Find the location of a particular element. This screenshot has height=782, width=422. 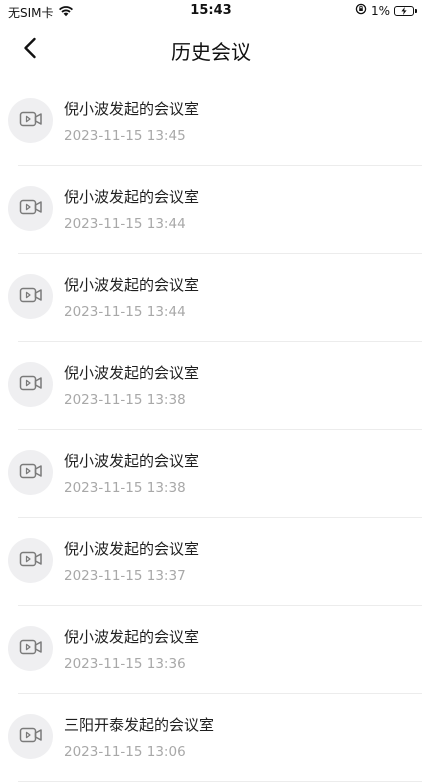

meeting-list-item: 倪小波发起的会议室 2023-11-15 13:37 is located at coordinates (211, 562).